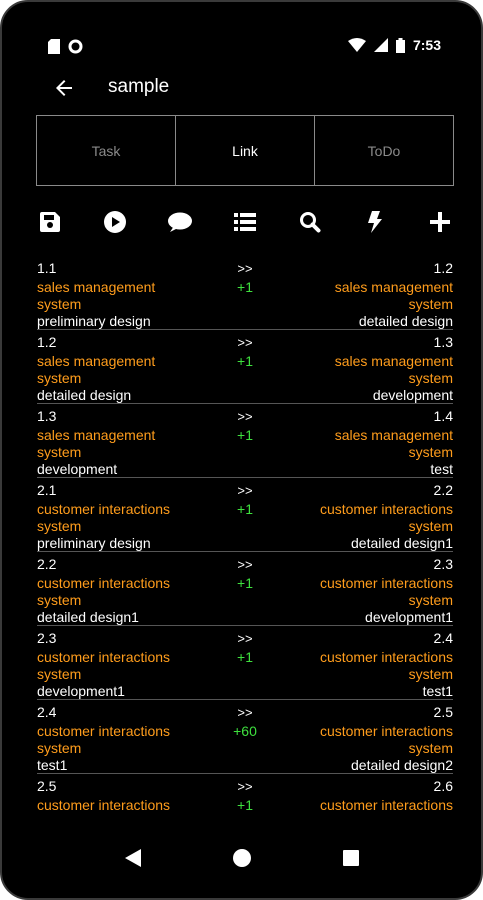  I want to click on comment-icon, so click(180, 222).